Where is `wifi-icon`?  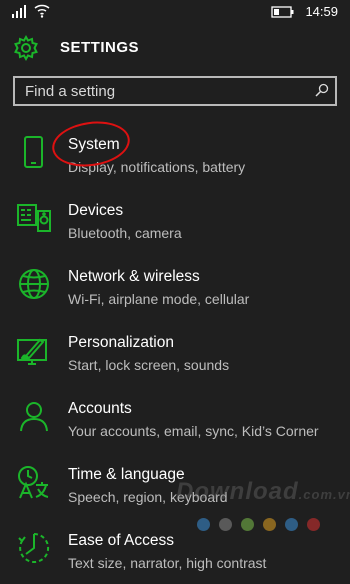
wifi-icon is located at coordinates (42, 11).